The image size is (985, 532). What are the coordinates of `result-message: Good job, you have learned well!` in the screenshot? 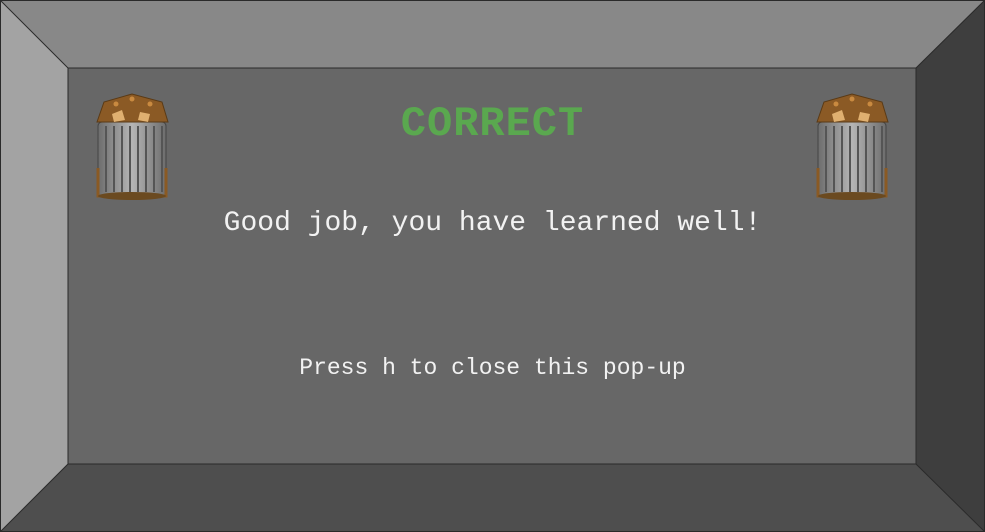 It's located at (492, 223).